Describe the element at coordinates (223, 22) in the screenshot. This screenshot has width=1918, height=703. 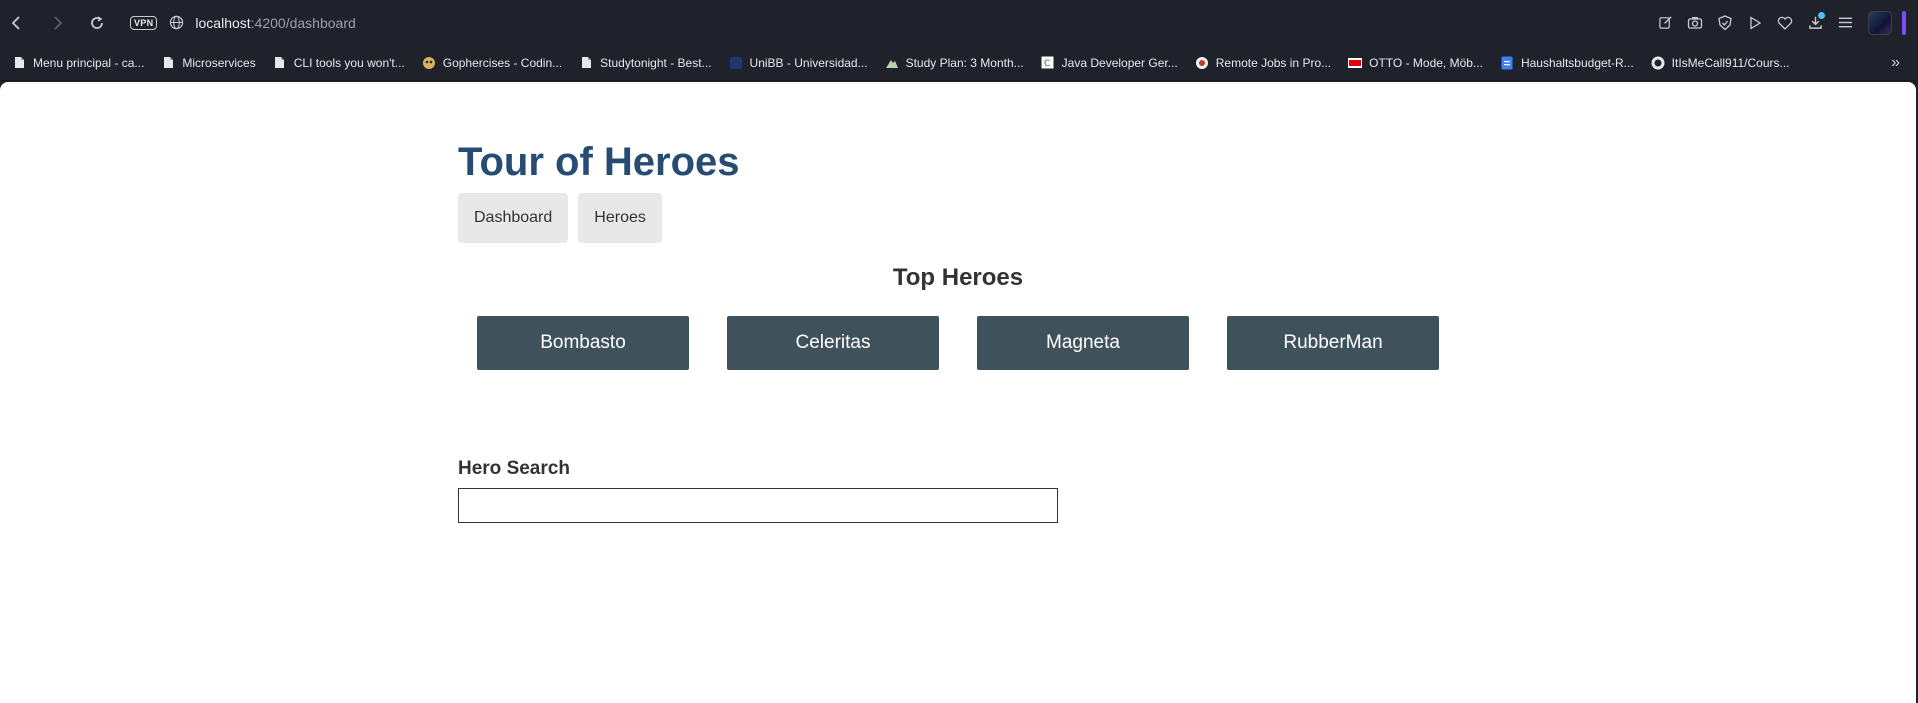
I see `url-host: localhost` at that location.